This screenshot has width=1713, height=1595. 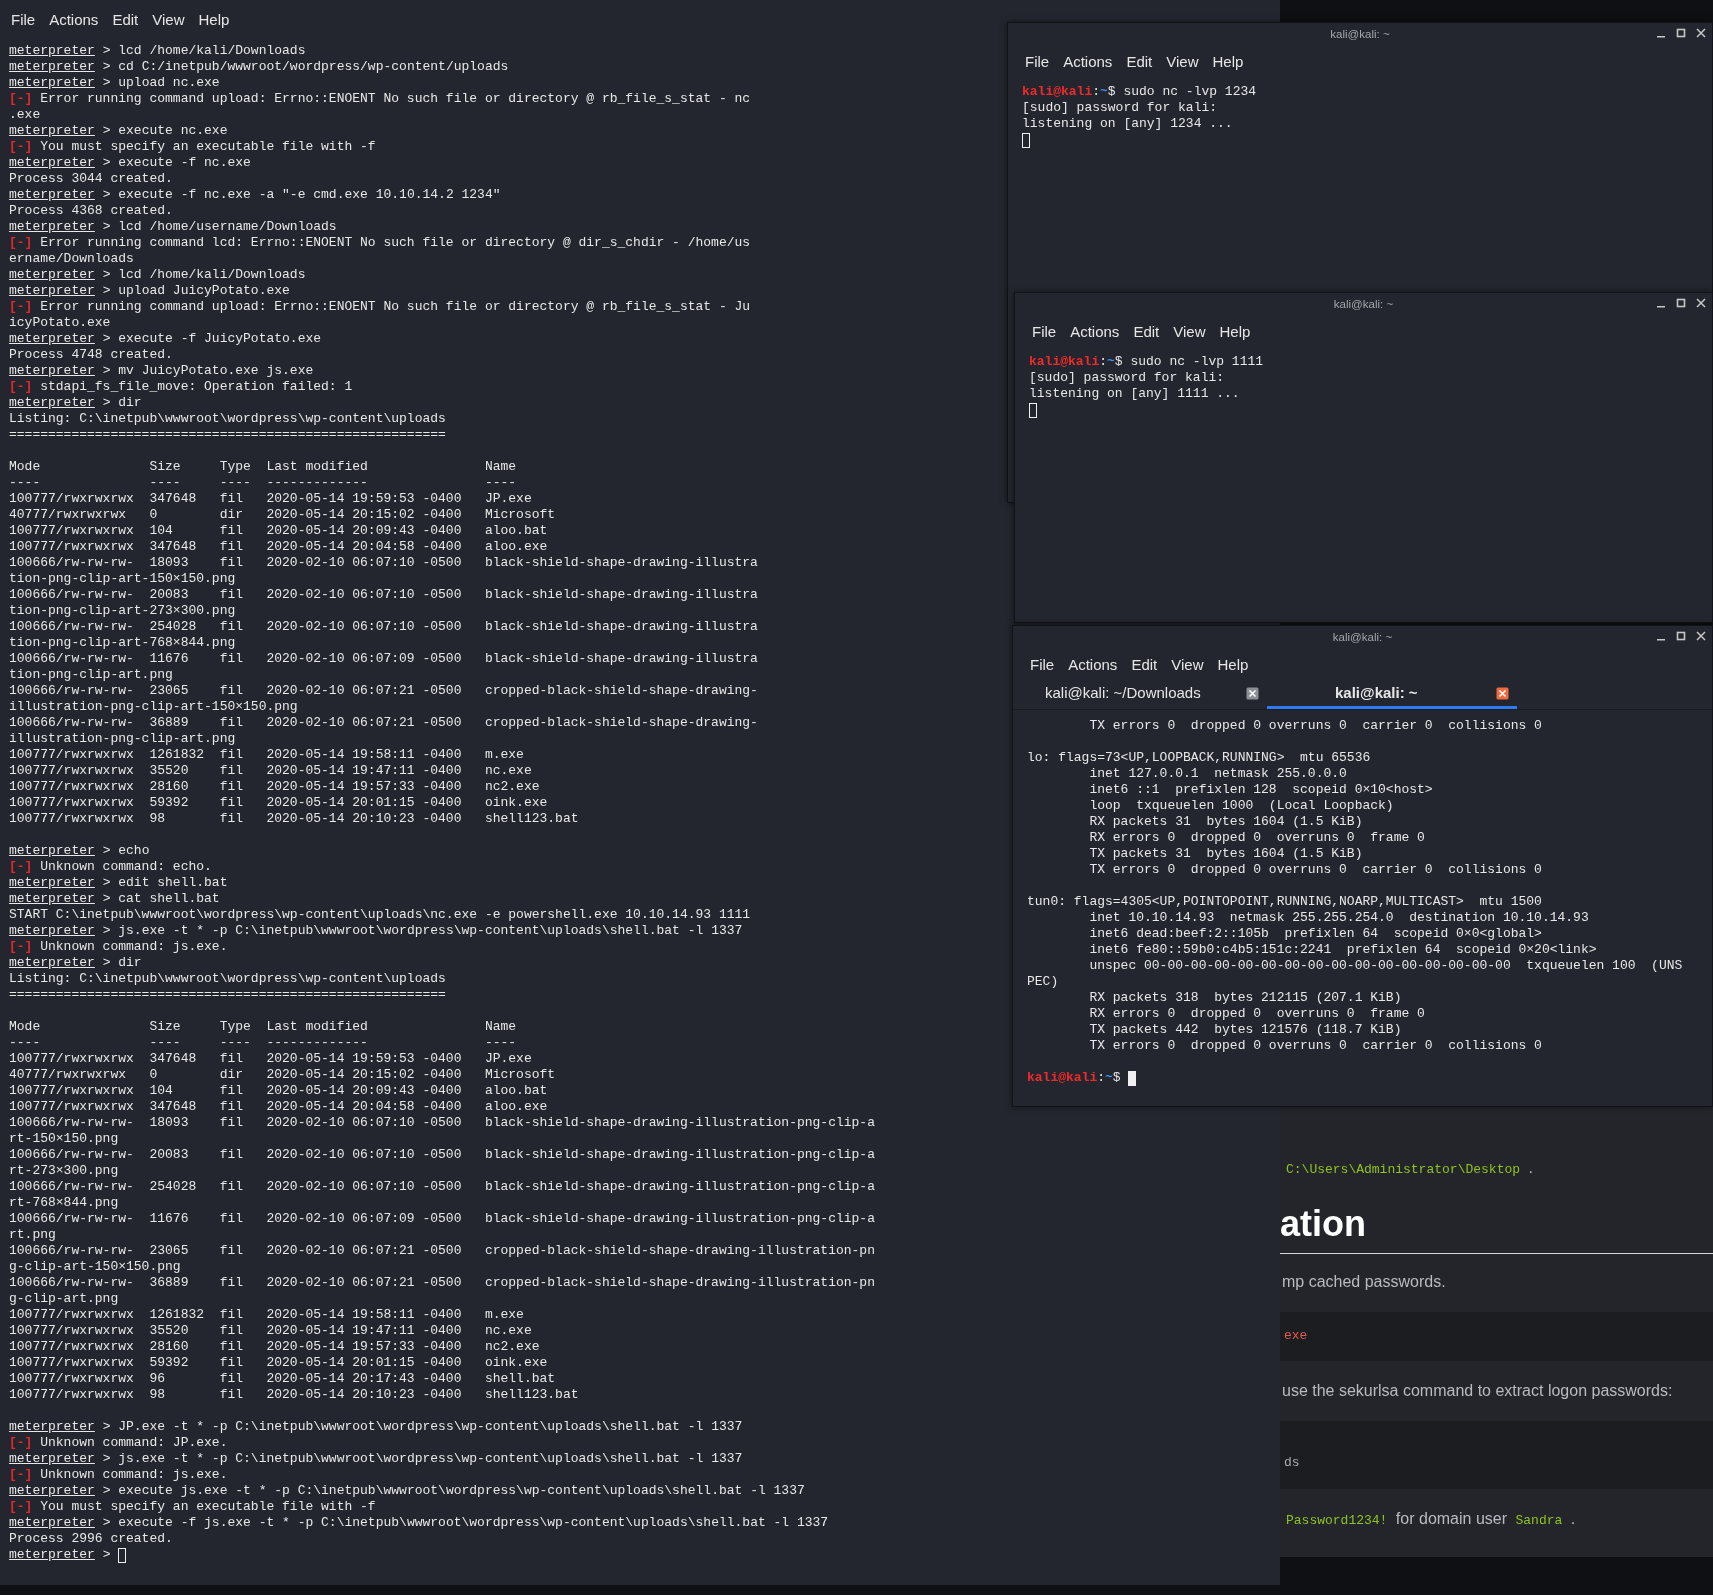 I want to click on terminal-line: illustration-png-clip-art-150×150.png, so click(x=153, y=707).